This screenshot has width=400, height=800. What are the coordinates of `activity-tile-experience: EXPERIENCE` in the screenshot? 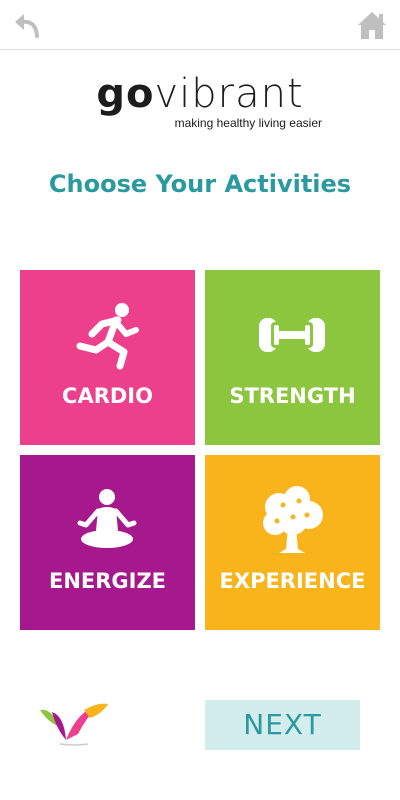 It's located at (292, 542).